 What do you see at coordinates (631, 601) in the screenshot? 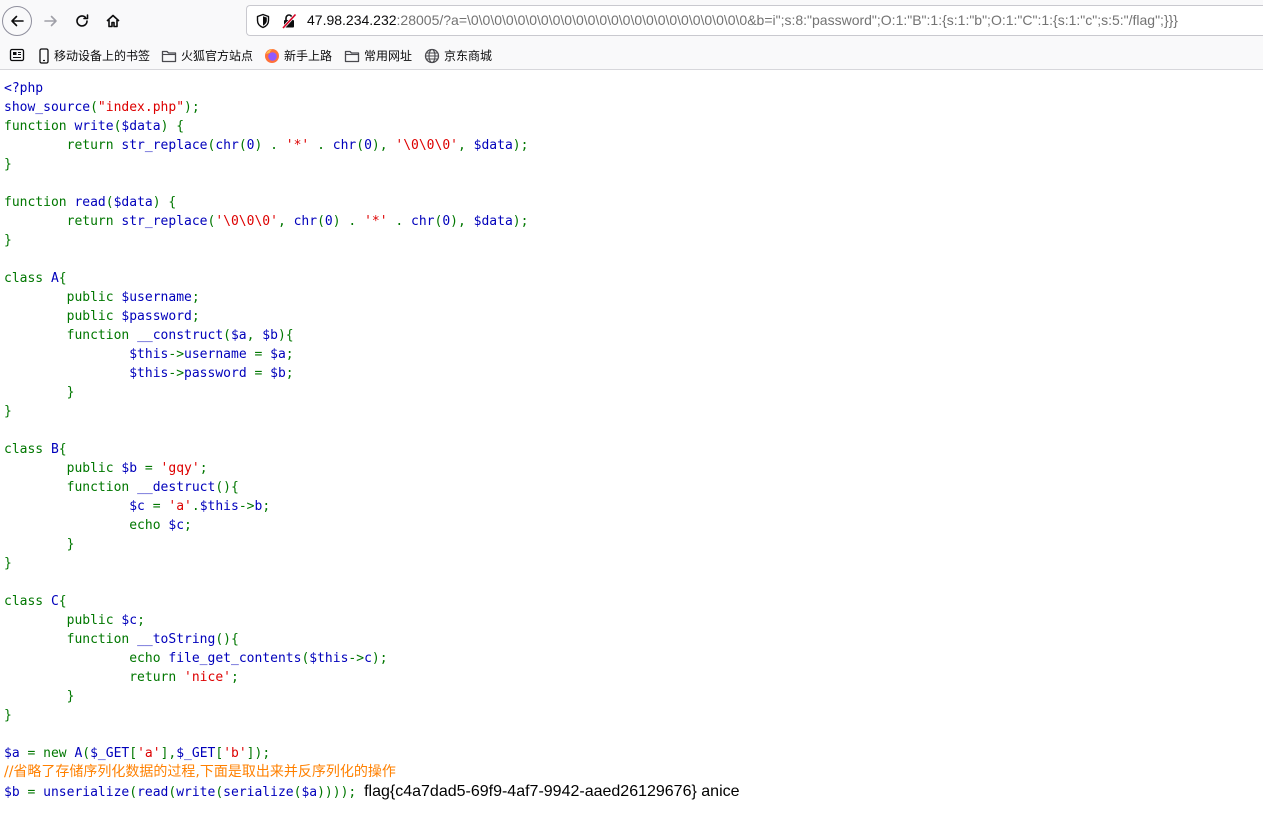
I see `source-line: class C{` at bounding box center [631, 601].